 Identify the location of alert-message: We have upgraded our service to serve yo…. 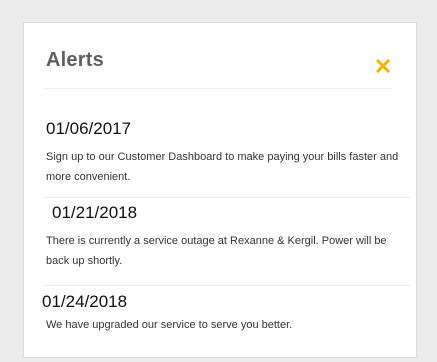
(169, 325).